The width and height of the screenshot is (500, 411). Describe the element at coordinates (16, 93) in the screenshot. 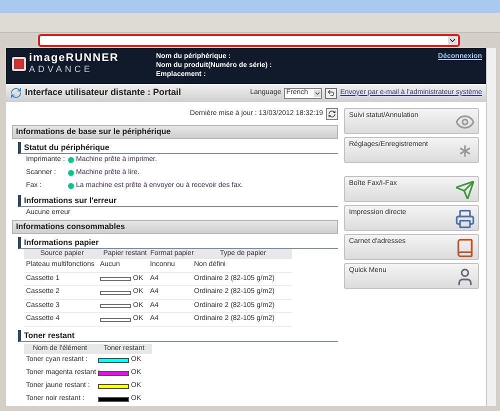

I see `portal-icon` at that location.